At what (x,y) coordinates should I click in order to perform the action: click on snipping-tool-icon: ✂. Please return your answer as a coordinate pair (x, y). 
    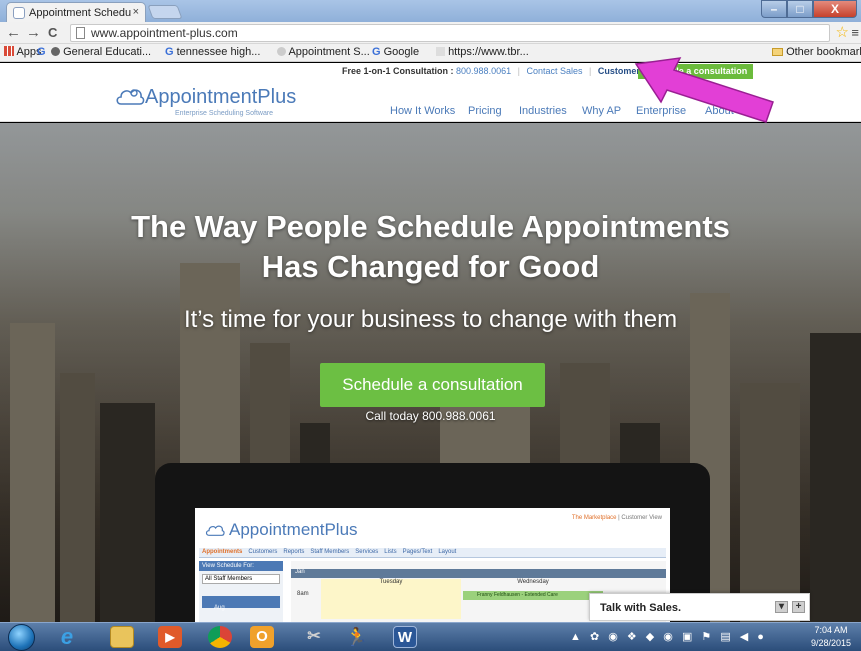
    Looking at the image, I should click on (314, 637).